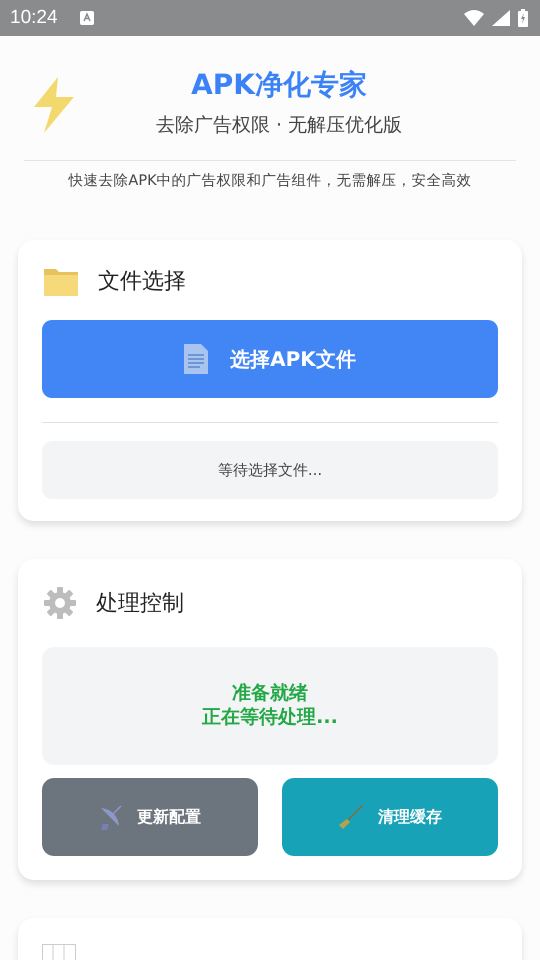 The height and width of the screenshot is (960, 540). I want to click on select-apk-button: 选择APK文件, so click(270, 359).